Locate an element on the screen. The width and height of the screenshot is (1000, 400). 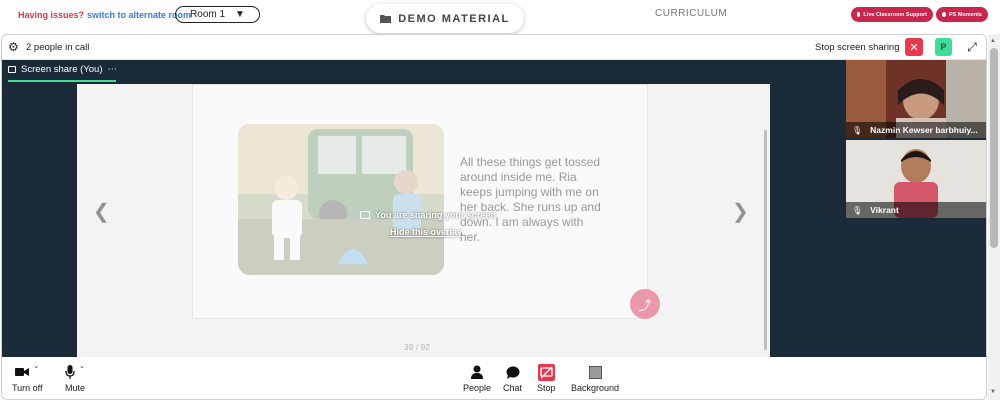
screen-share-icon is located at coordinates (12, 69).